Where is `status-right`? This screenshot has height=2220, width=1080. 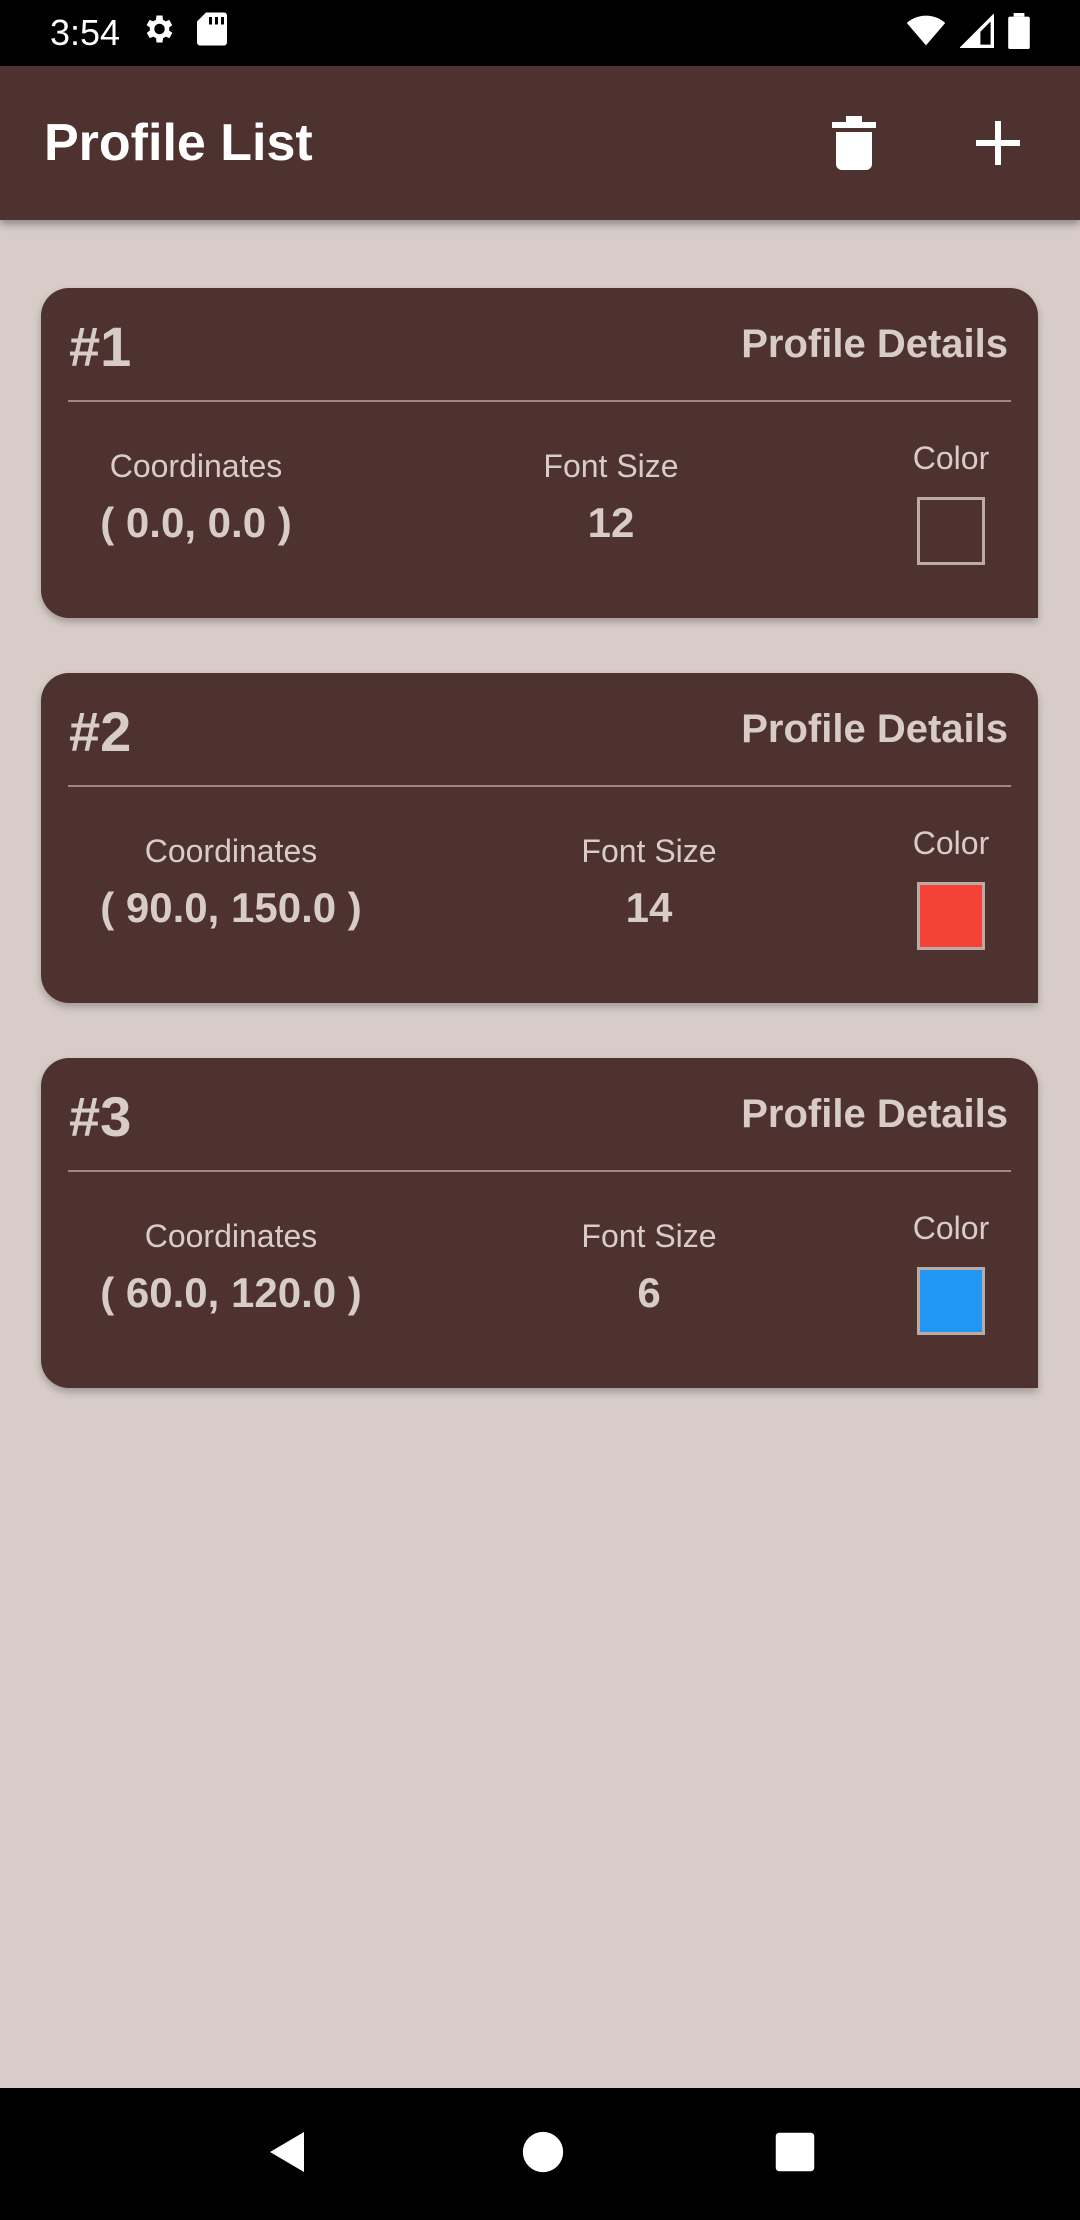 status-right is located at coordinates (968, 33).